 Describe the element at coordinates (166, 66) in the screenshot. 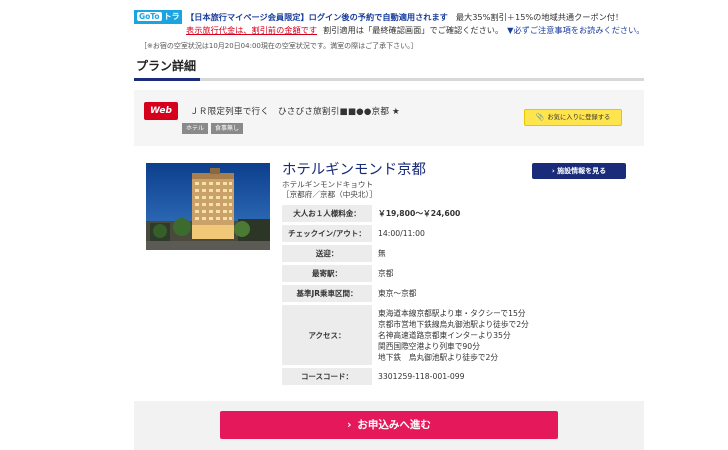

I see `section-title: プラン詳細` at that location.